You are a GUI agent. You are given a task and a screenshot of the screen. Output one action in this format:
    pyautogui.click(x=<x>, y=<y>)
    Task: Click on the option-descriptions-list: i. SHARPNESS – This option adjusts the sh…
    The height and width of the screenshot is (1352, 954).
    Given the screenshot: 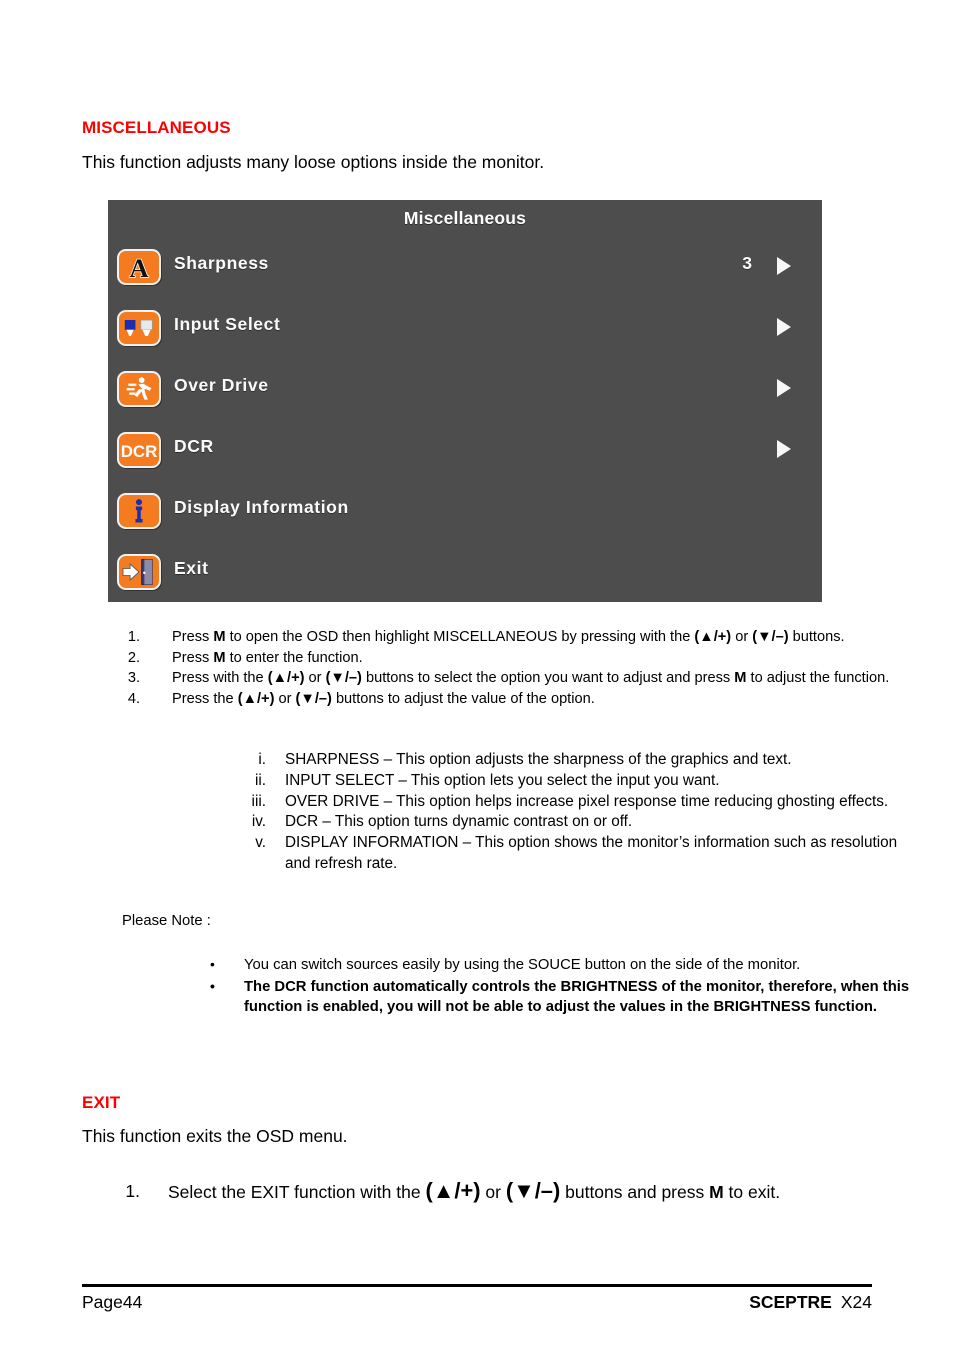 What is the action you would take?
    pyautogui.click(x=518, y=812)
    